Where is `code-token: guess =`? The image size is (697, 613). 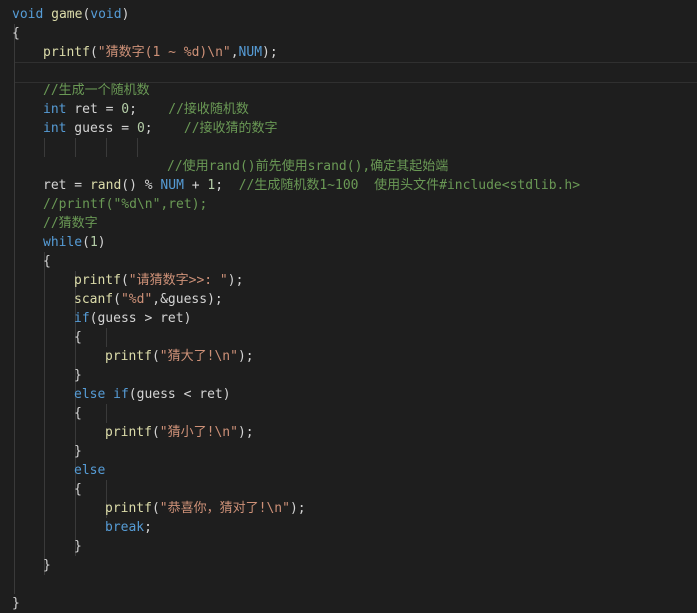
code-token: guess = is located at coordinates (101, 128).